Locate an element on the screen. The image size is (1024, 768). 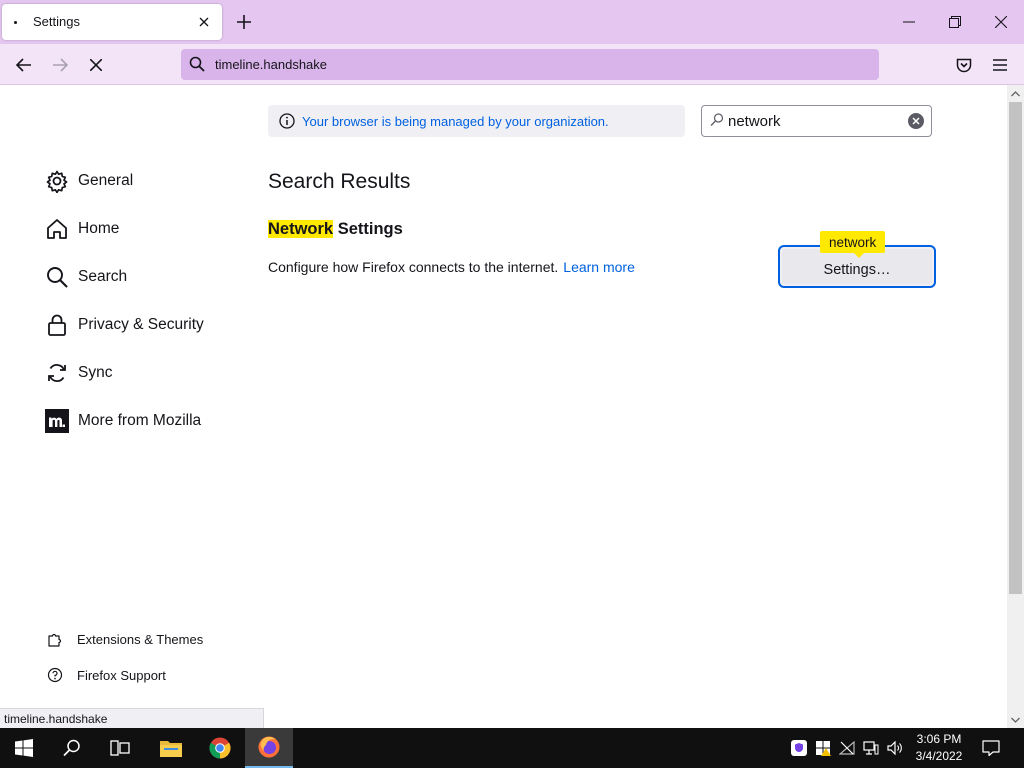
heading-rest: Settings is located at coordinates (368, 229).